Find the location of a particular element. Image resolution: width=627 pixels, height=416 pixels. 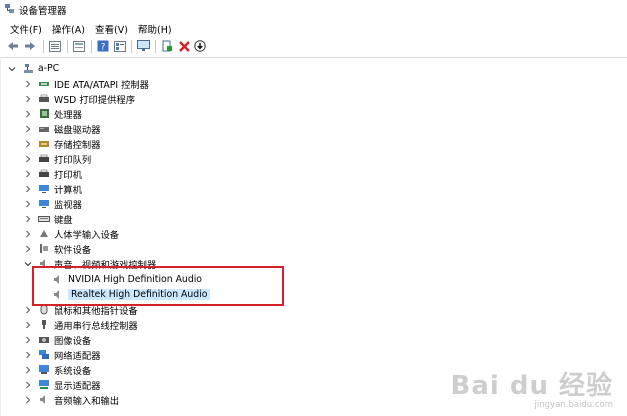

tree-item-label: IDE ATA/ATAPI 控制器 is located at coordinates (101, 85).